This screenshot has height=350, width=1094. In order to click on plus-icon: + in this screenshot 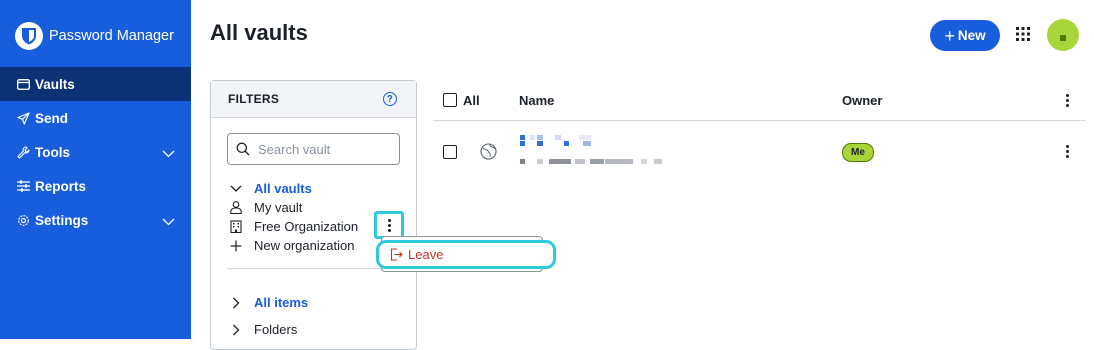, I will do `click(949, 35)`.